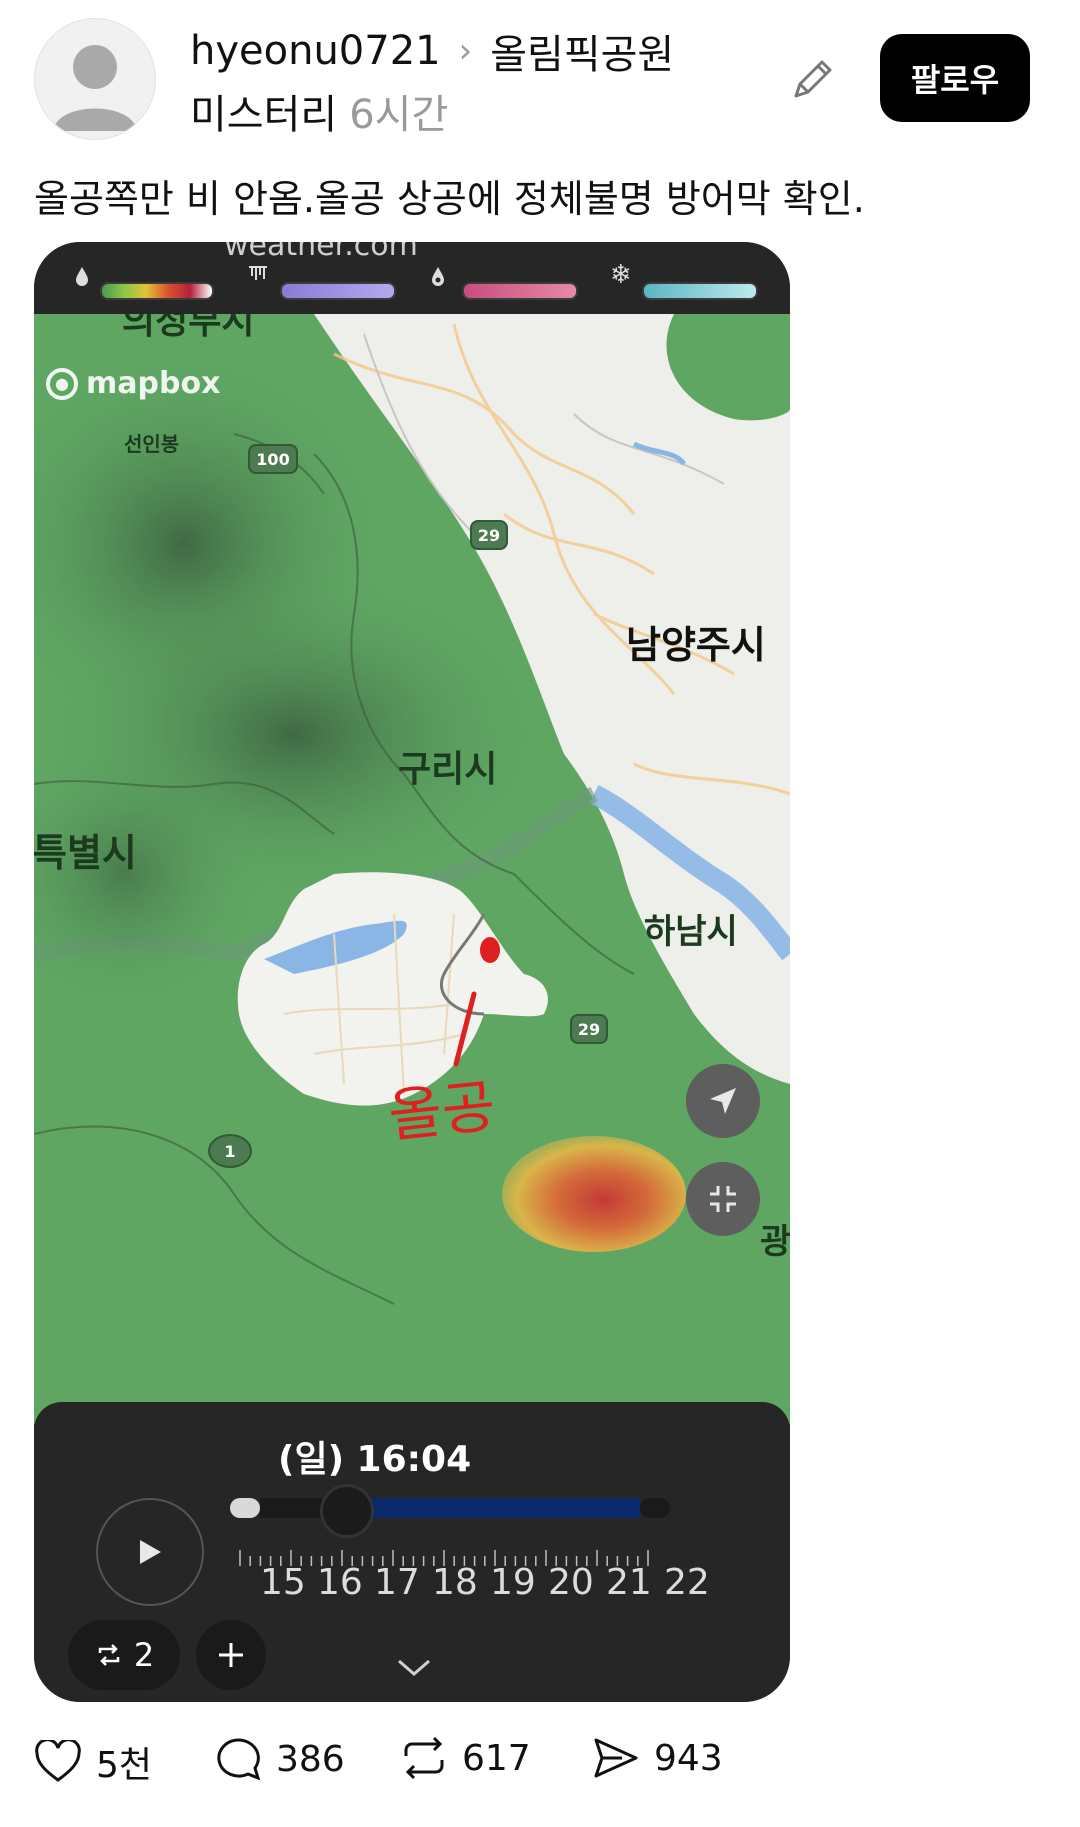  What do you see at coordinates (82, 276) in the screenshot?
I see `raindrop-icon` at bounding box center [82, 276].